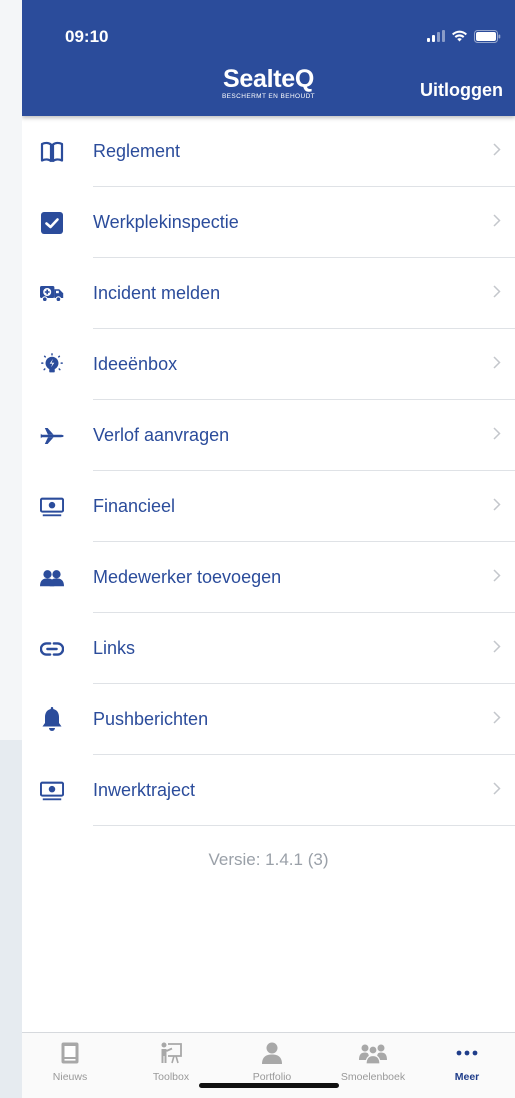 The width and height of the screenshot is (515, 1098). Describe the element at coordinates (373, 1053) in the screenshot. I see `group-icon` at that location.